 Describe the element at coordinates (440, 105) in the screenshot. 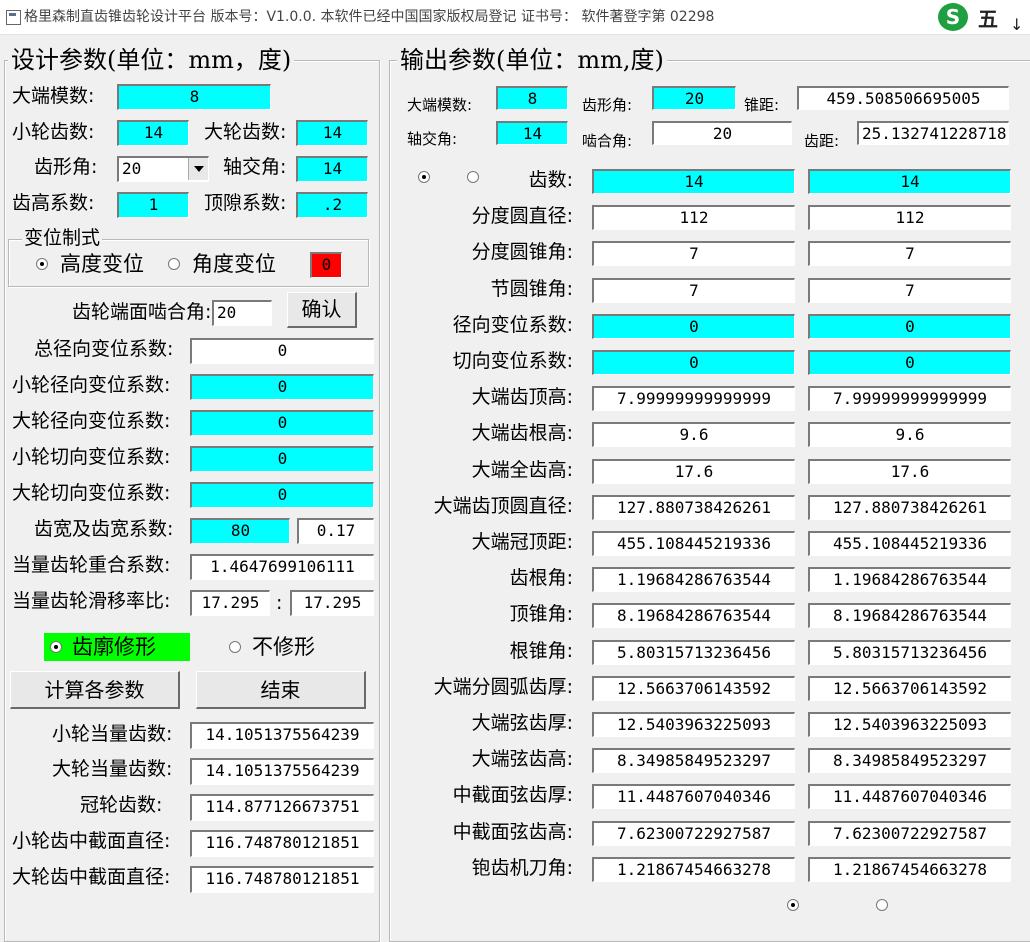

I see `out-module-label: 大端模数:` at that location.